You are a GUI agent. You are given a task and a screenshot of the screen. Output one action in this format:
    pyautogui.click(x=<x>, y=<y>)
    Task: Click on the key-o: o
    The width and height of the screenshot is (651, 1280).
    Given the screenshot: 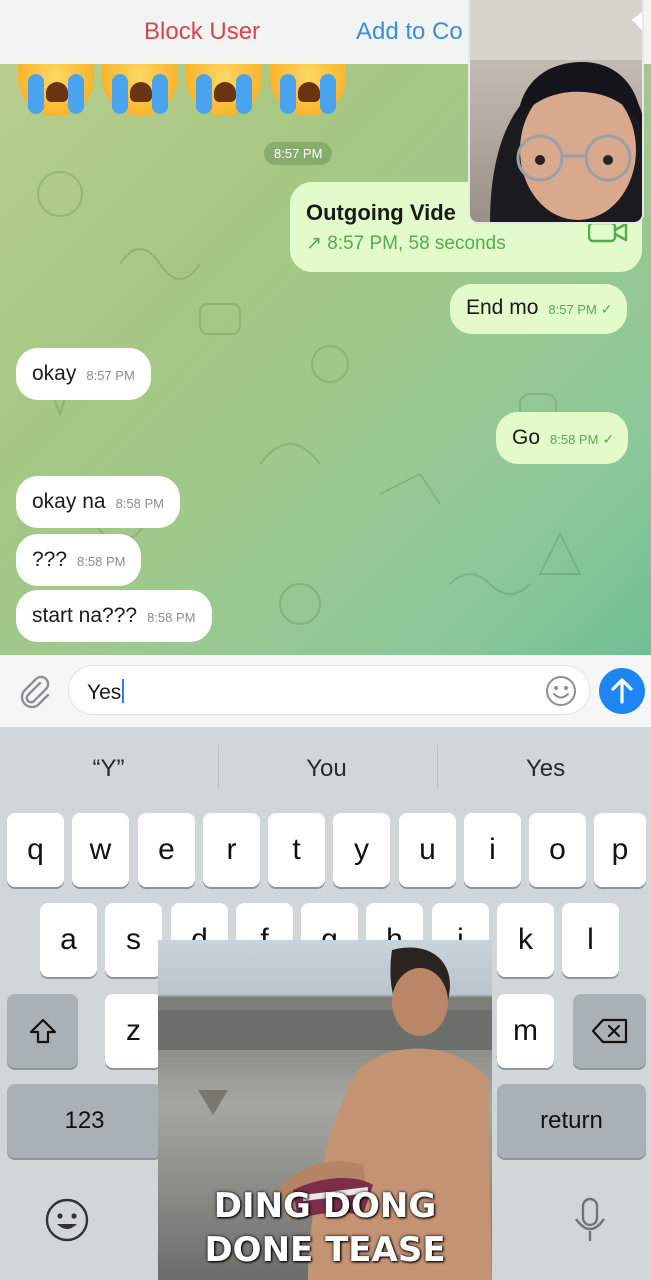 What is the action you would take?
    pyautogui.click(x=557, y=850)
    